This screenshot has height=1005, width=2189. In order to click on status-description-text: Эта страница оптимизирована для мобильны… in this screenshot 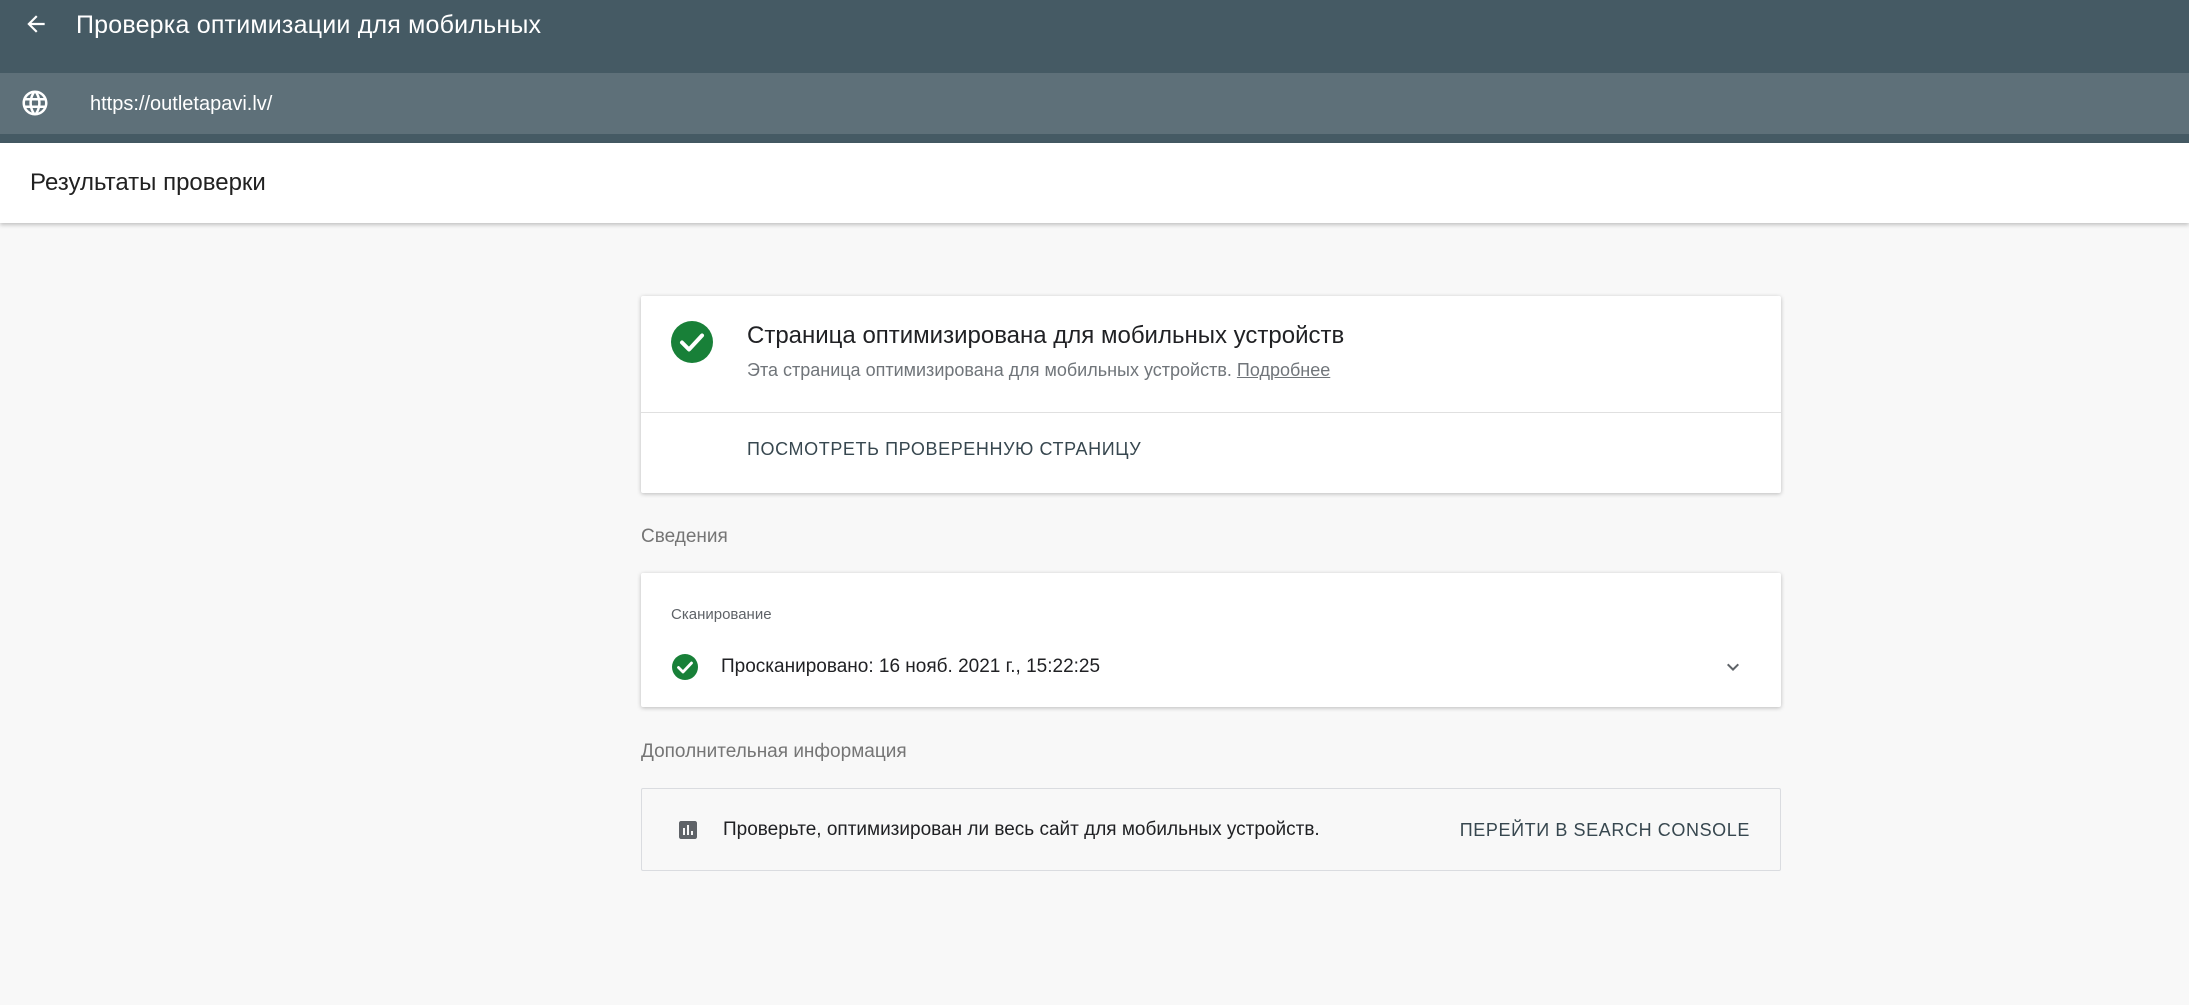, I will do `click(989, 370)`.